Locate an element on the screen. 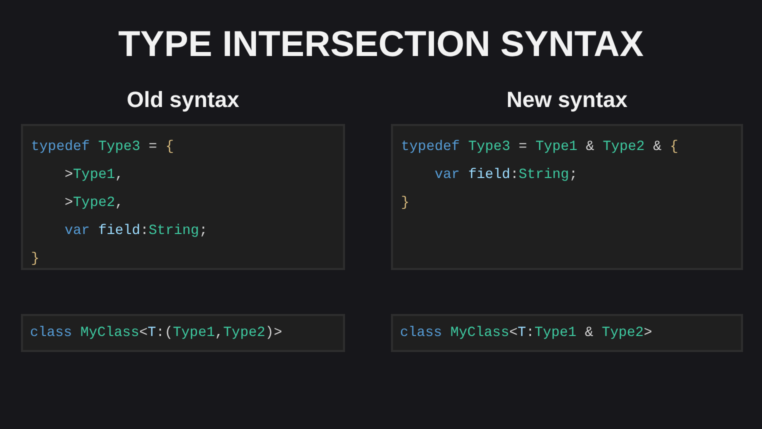 The width and height of the screenshot is (762, 429). code-line: typedef Type3 = Type1 & Type2 & { is located at coordinates (539, 147).